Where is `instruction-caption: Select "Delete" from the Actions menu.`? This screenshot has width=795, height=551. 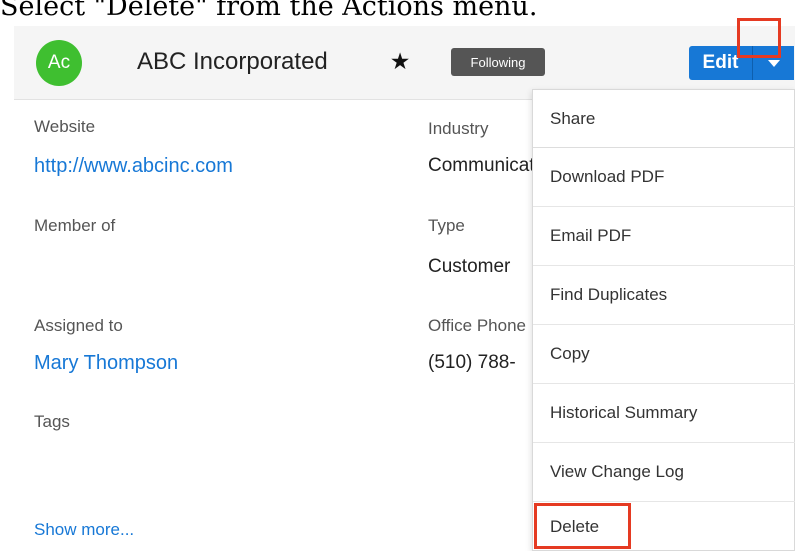
instruction-caption: Select "Delete" from the Actions menu. is located at coordinates (269, 11).